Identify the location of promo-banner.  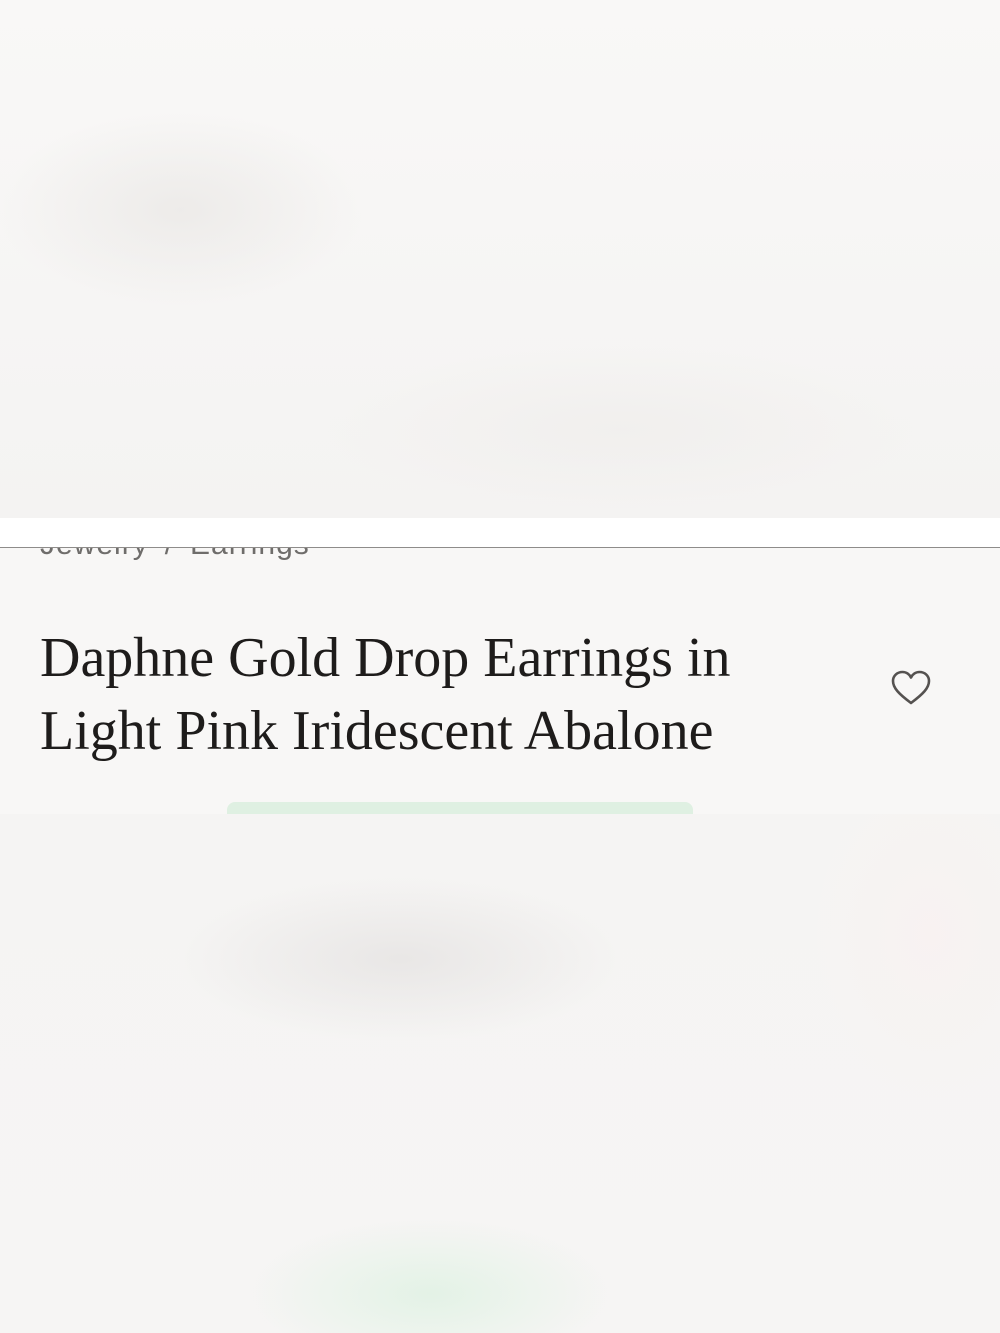
(460, 808).